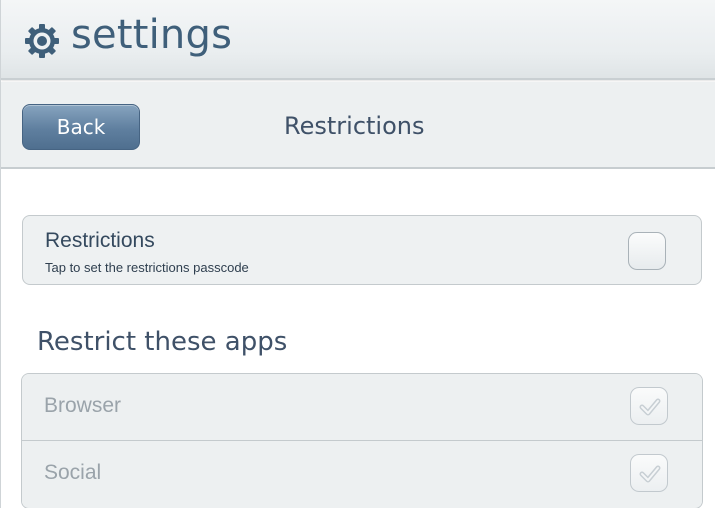  Describe the element at coordinates (647, 251) in the screenshot. I see `restrictions-checkbox` at that location.